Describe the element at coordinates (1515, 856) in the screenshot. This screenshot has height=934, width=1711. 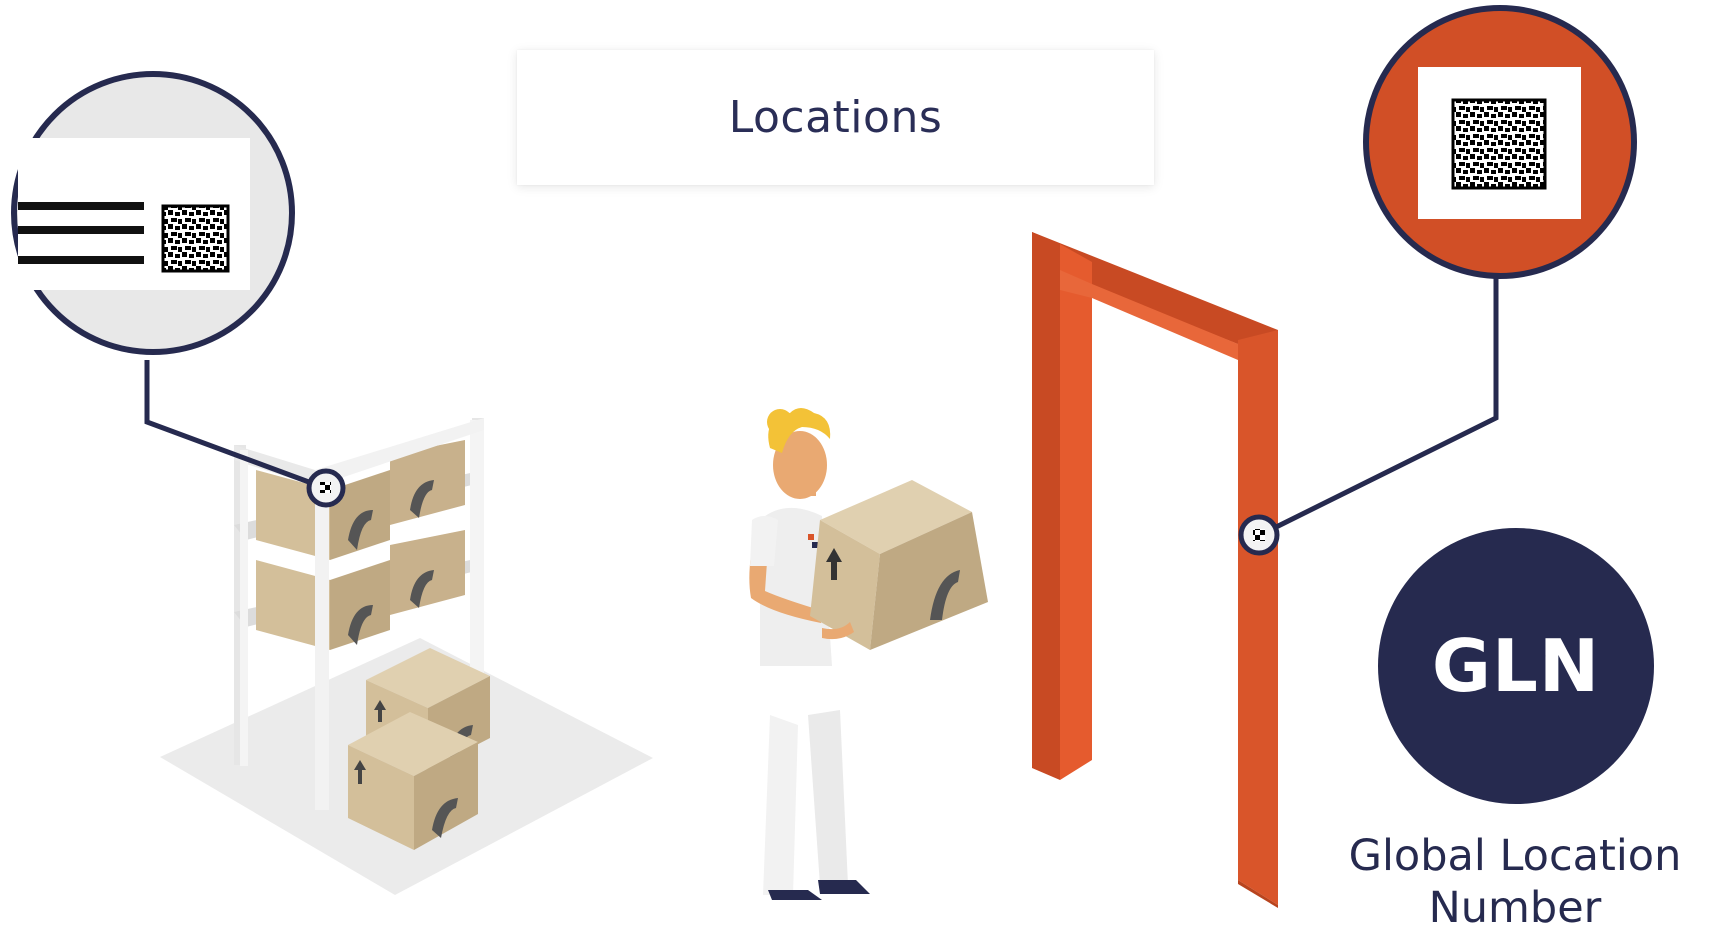
I see `gln-caption-line1: Global Location` at that location.